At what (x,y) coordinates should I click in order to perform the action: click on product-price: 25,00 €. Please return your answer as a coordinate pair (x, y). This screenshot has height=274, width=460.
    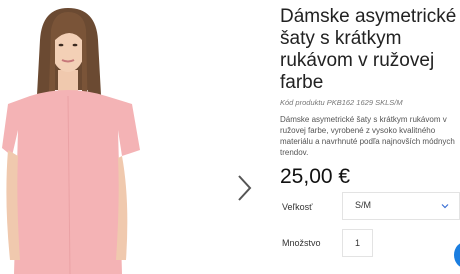
    Looking at the image, I should click on (315, 176).